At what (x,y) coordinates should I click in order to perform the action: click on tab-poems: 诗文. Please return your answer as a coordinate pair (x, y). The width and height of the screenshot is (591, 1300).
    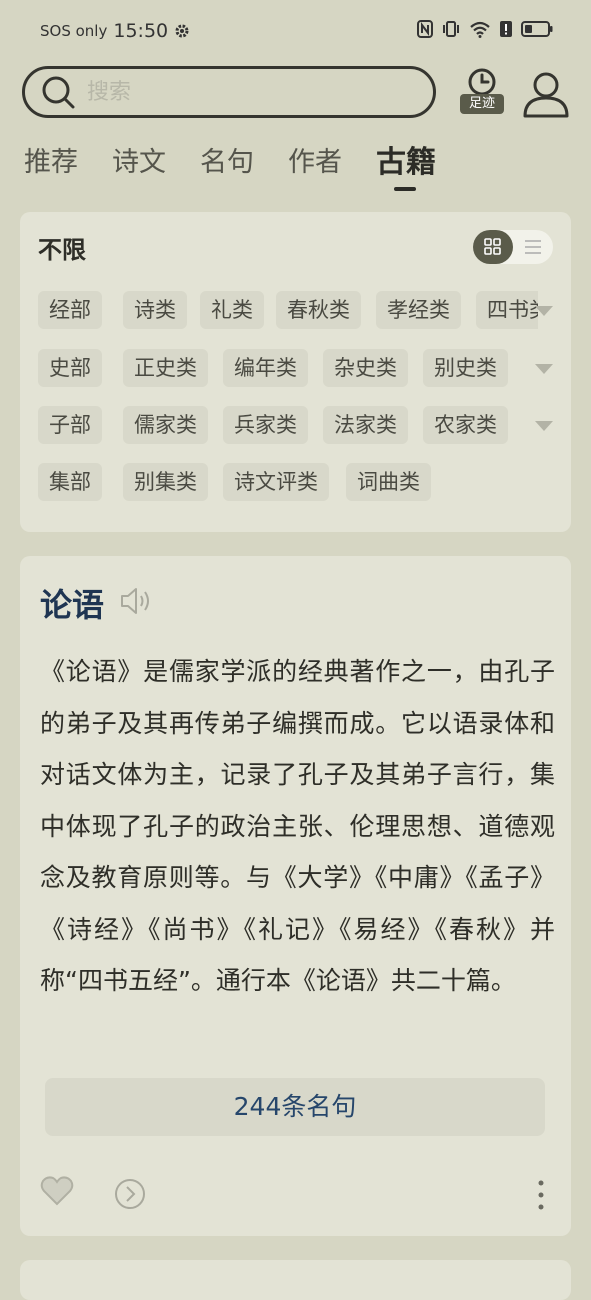
    Looking at the image, I should click on (139, 160).